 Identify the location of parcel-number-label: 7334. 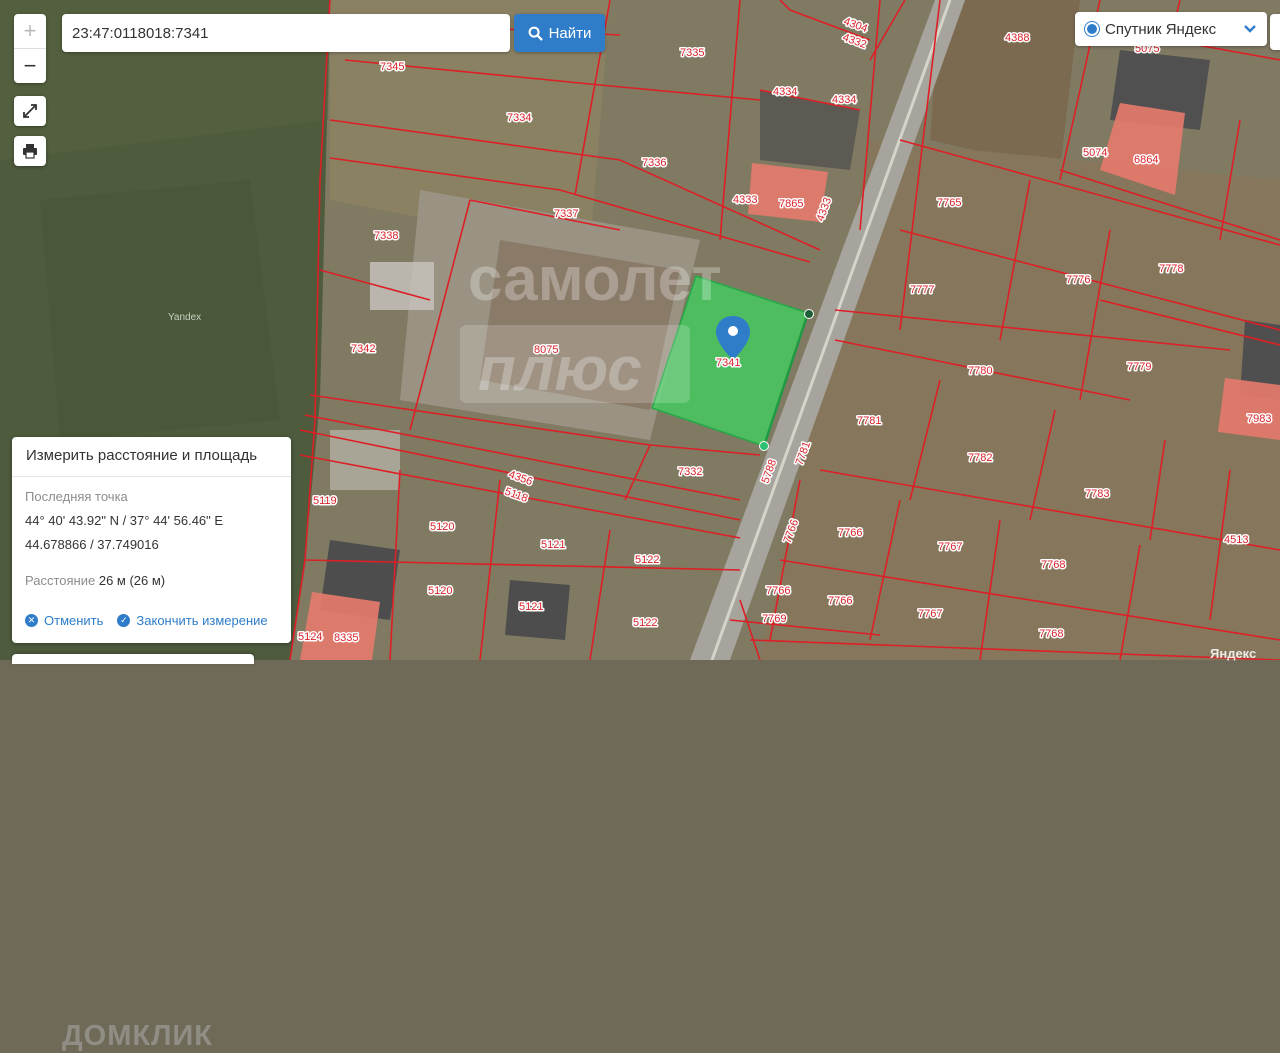
(519, 118).